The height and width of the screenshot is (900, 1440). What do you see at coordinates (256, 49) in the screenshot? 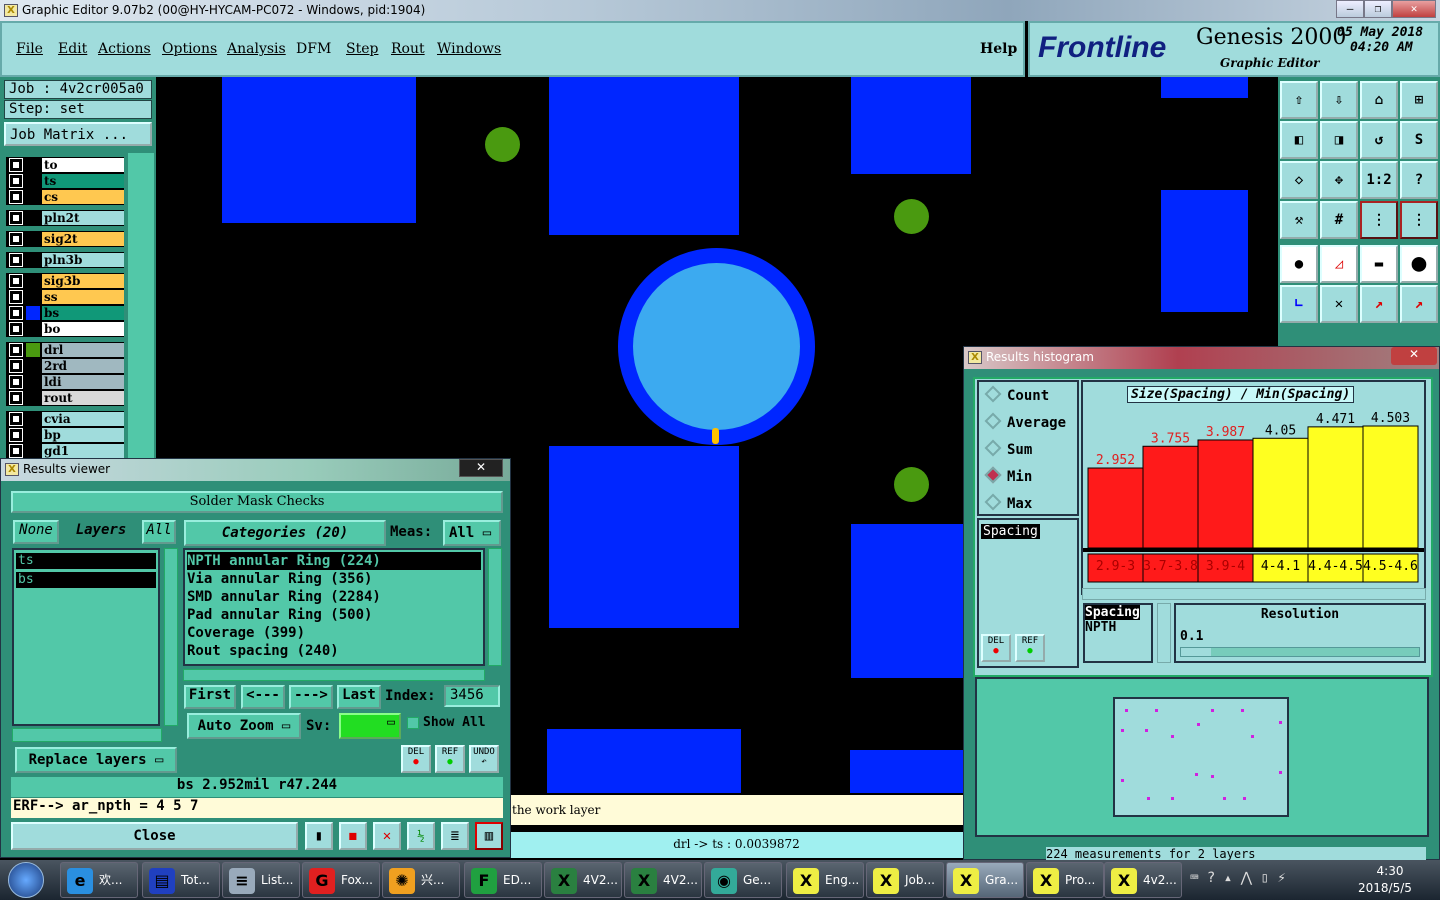
I see `menu-analysis: Analysis` at bounding box center [256, 49].